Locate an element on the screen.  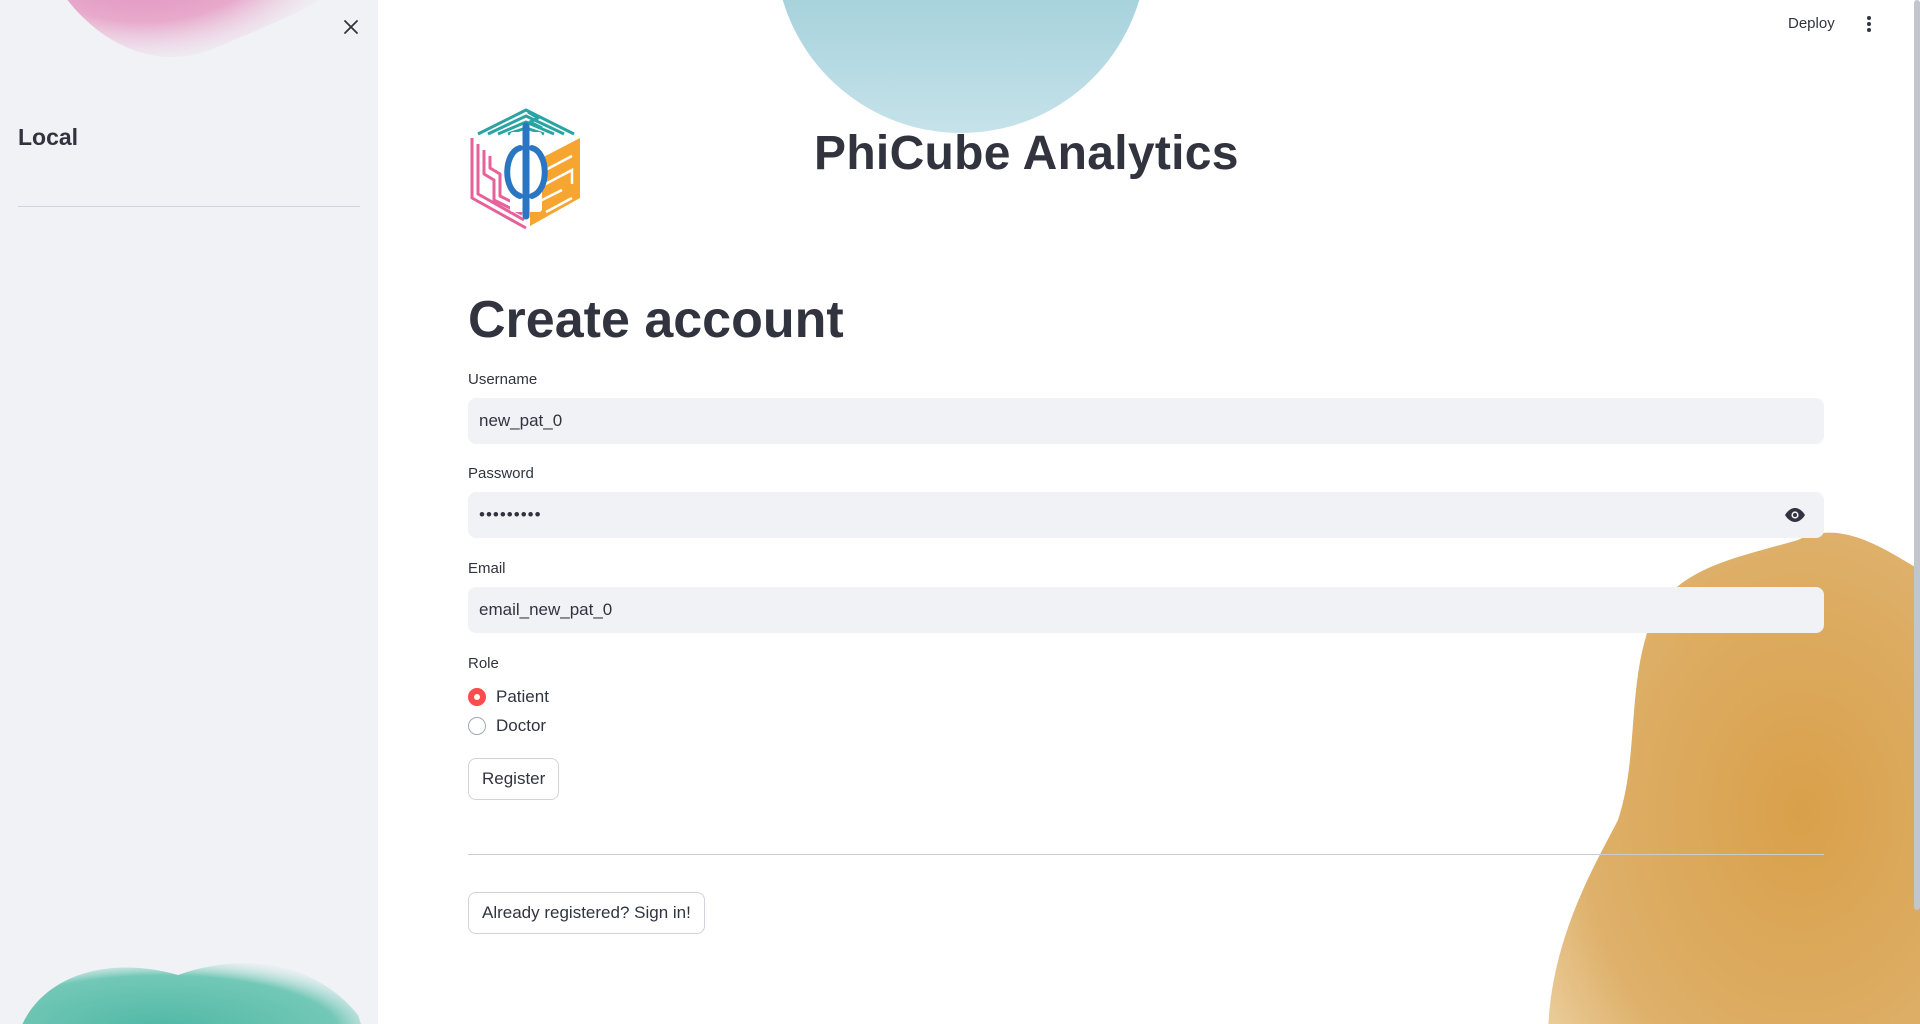
email-label: Email is located at coordinates (487, 568).